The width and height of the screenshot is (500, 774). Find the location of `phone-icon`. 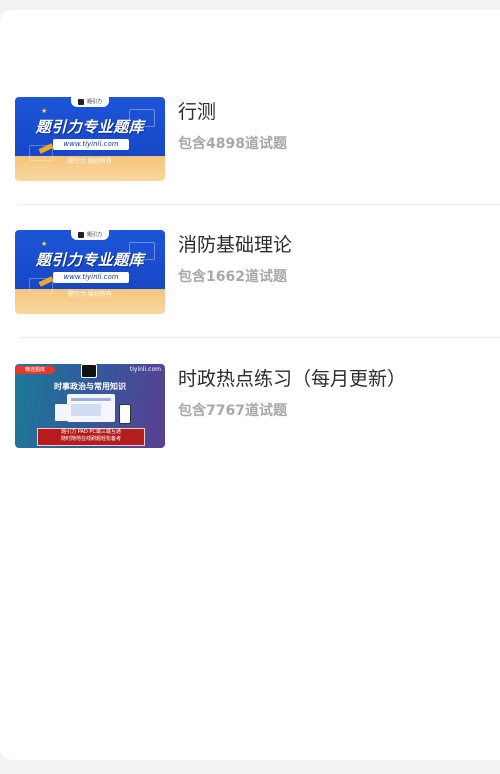

phone-icon is located at coordinates (125, 414).